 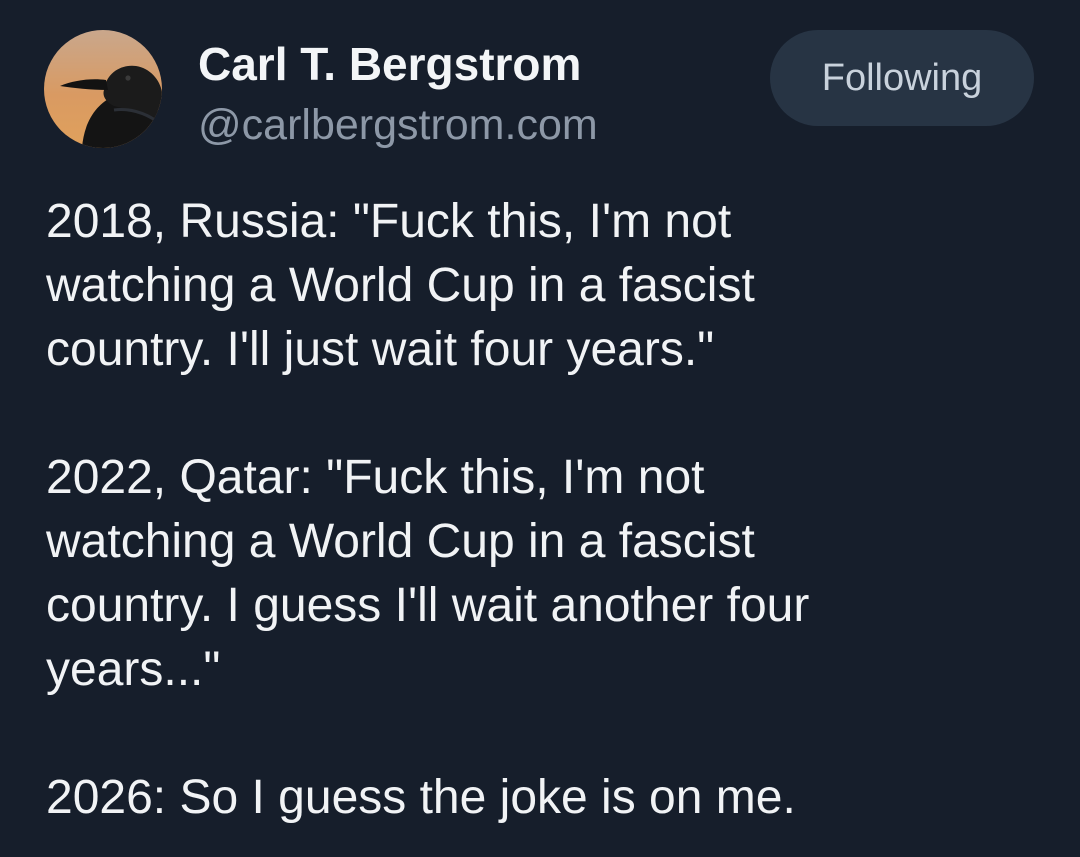 I want to click on author-name: Carl T. Bergstrom, so click(x=389, y=64).